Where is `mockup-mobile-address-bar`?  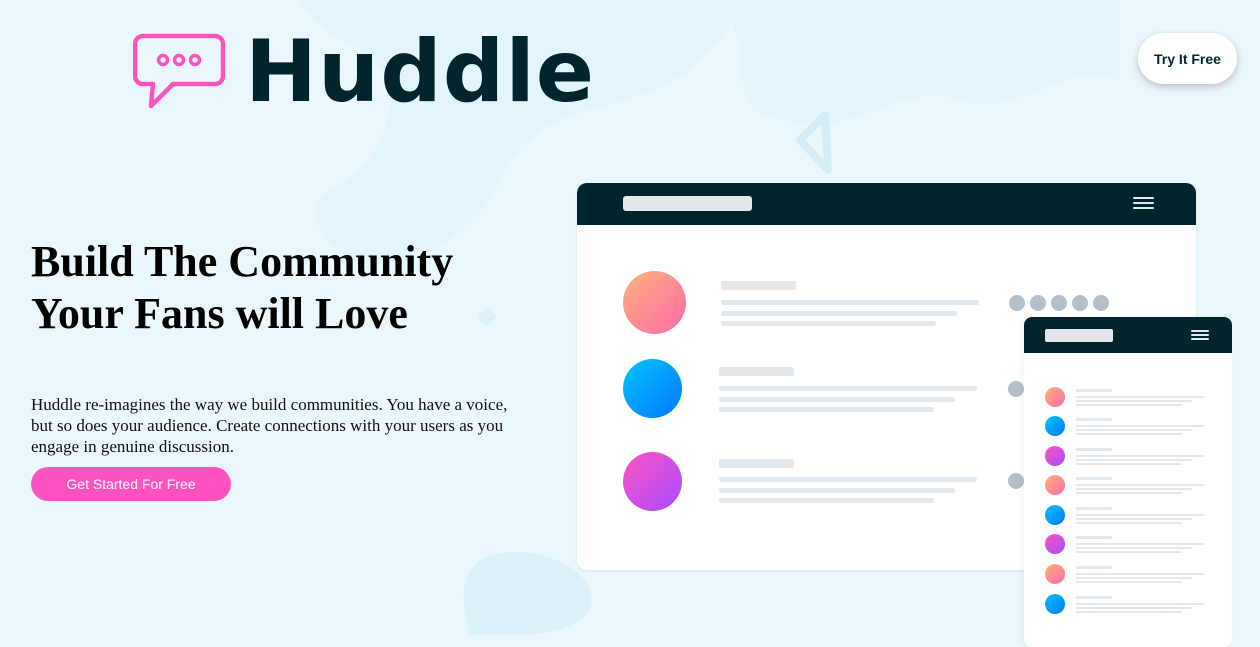
mockup-mobile-address-bar is located at coordinates (1079, 335).